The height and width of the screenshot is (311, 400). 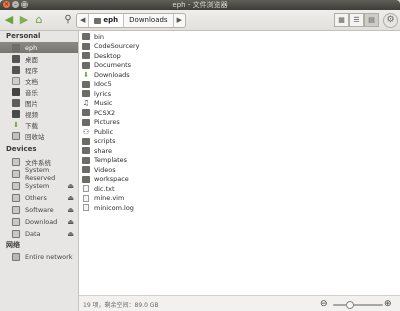 I want to click on file-item: dic.txt, so click(x=98, y=188).